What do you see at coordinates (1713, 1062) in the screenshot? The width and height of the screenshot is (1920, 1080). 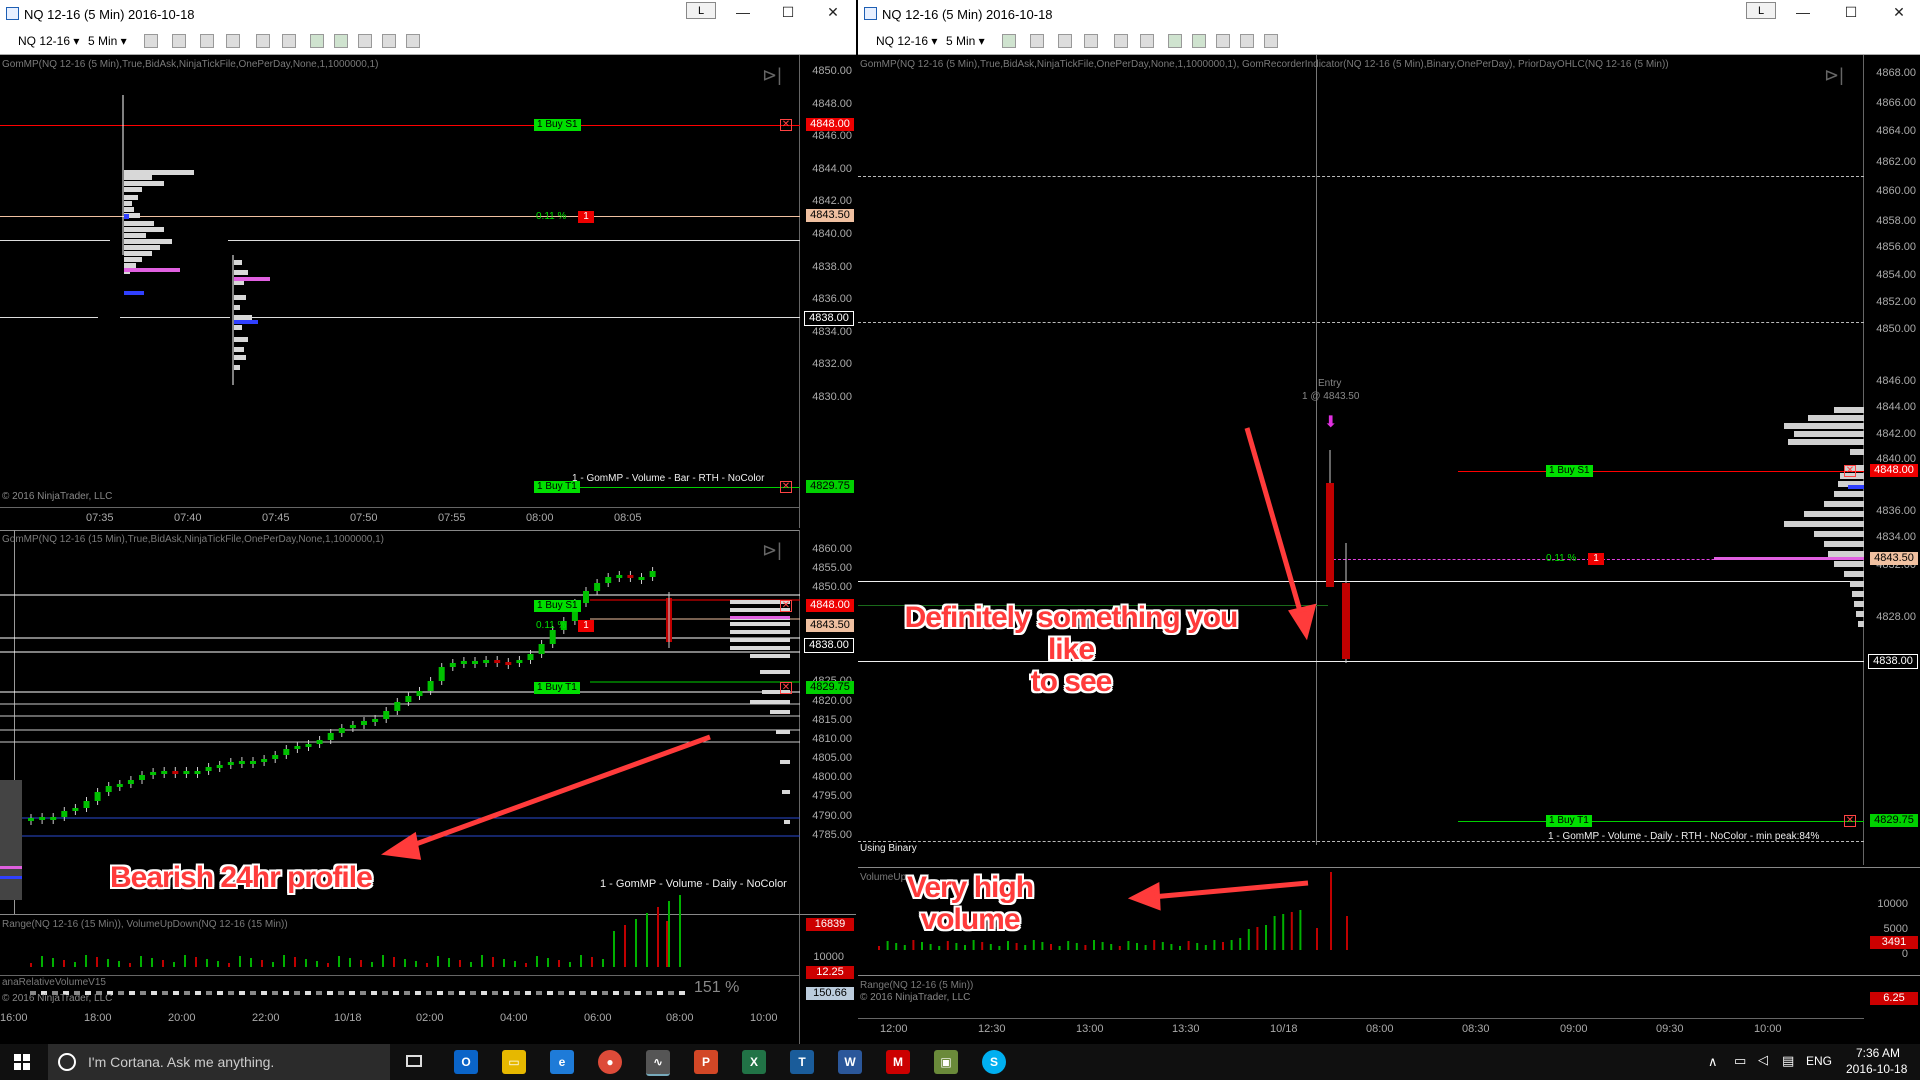 I see `tray-chevron-icon: ∧` at bounding box center [1713, 1062].